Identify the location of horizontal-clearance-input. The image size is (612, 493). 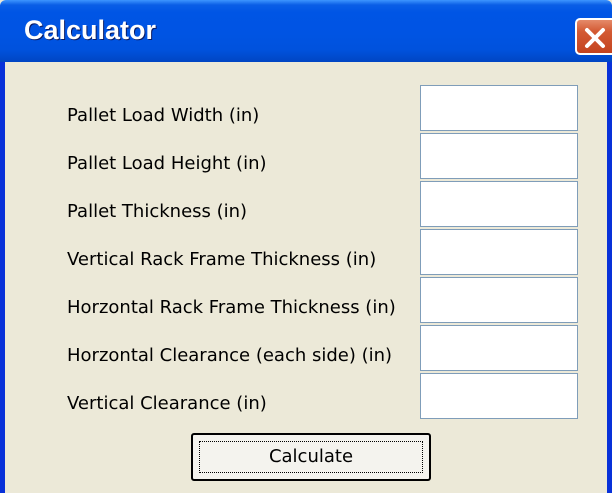
(499, 348).